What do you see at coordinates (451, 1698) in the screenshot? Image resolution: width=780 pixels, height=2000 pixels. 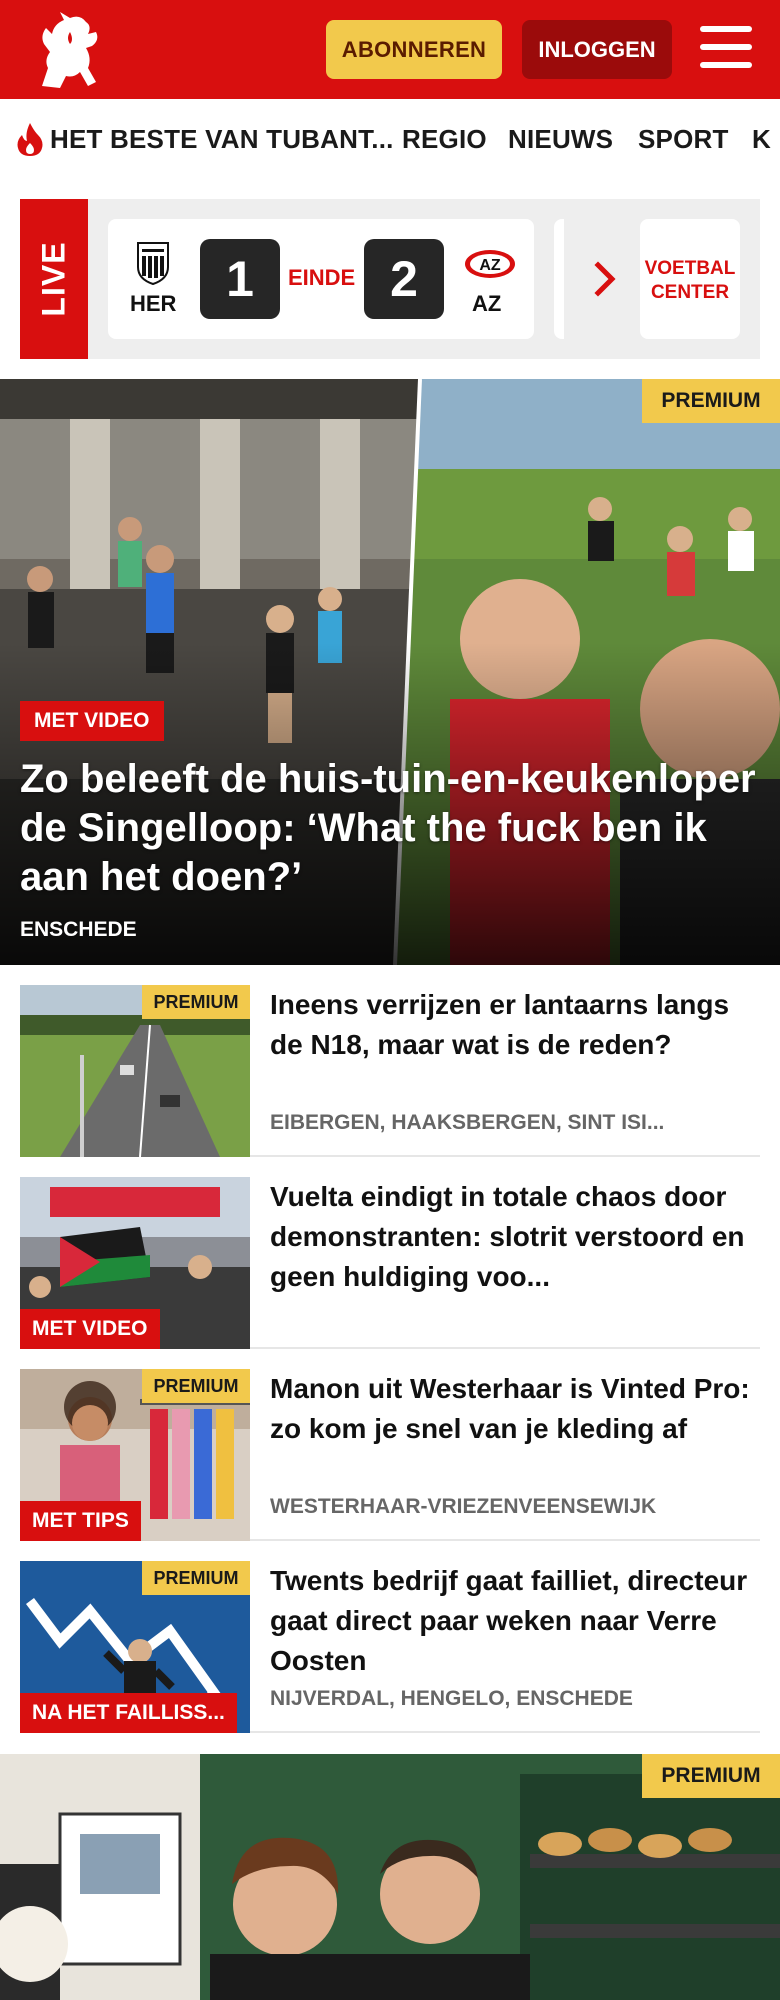 I see `article-location: NIJVERDAL, HENGELO, ENSCHEDE` at bounding box center [451, 1698].